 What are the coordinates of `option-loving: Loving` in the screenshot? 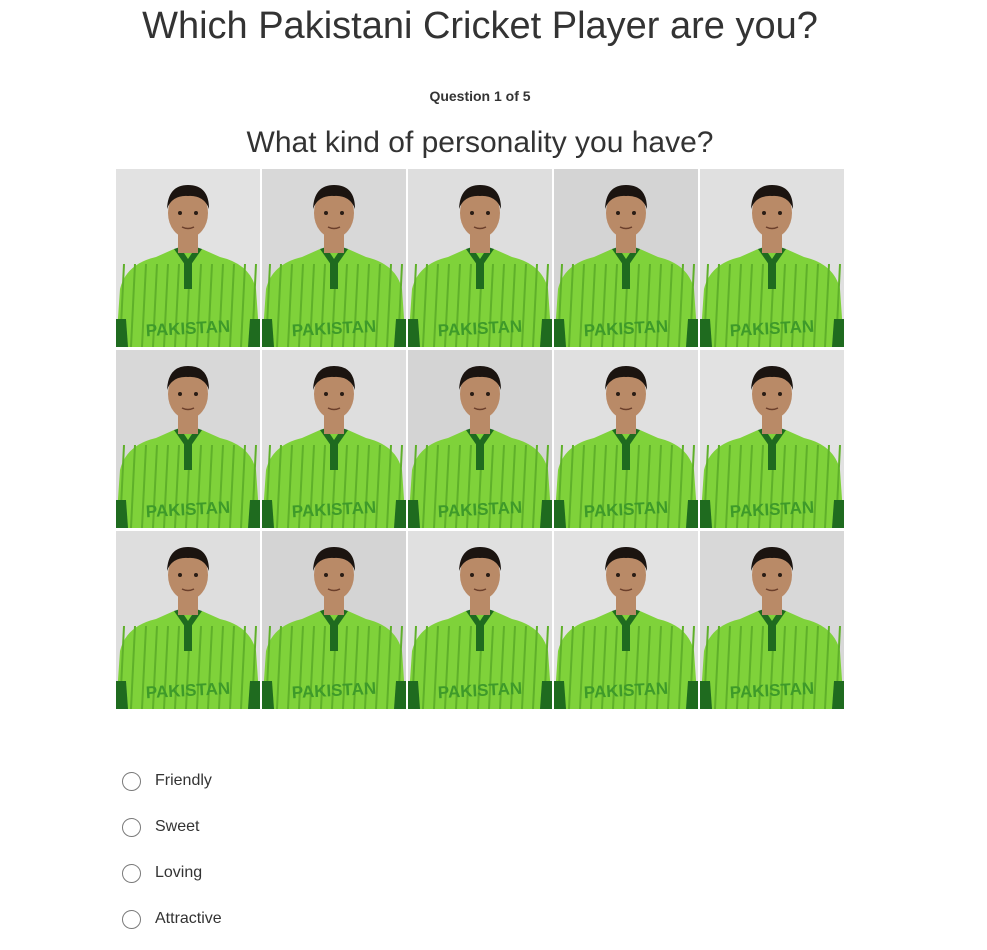 It's located at (172, 873).